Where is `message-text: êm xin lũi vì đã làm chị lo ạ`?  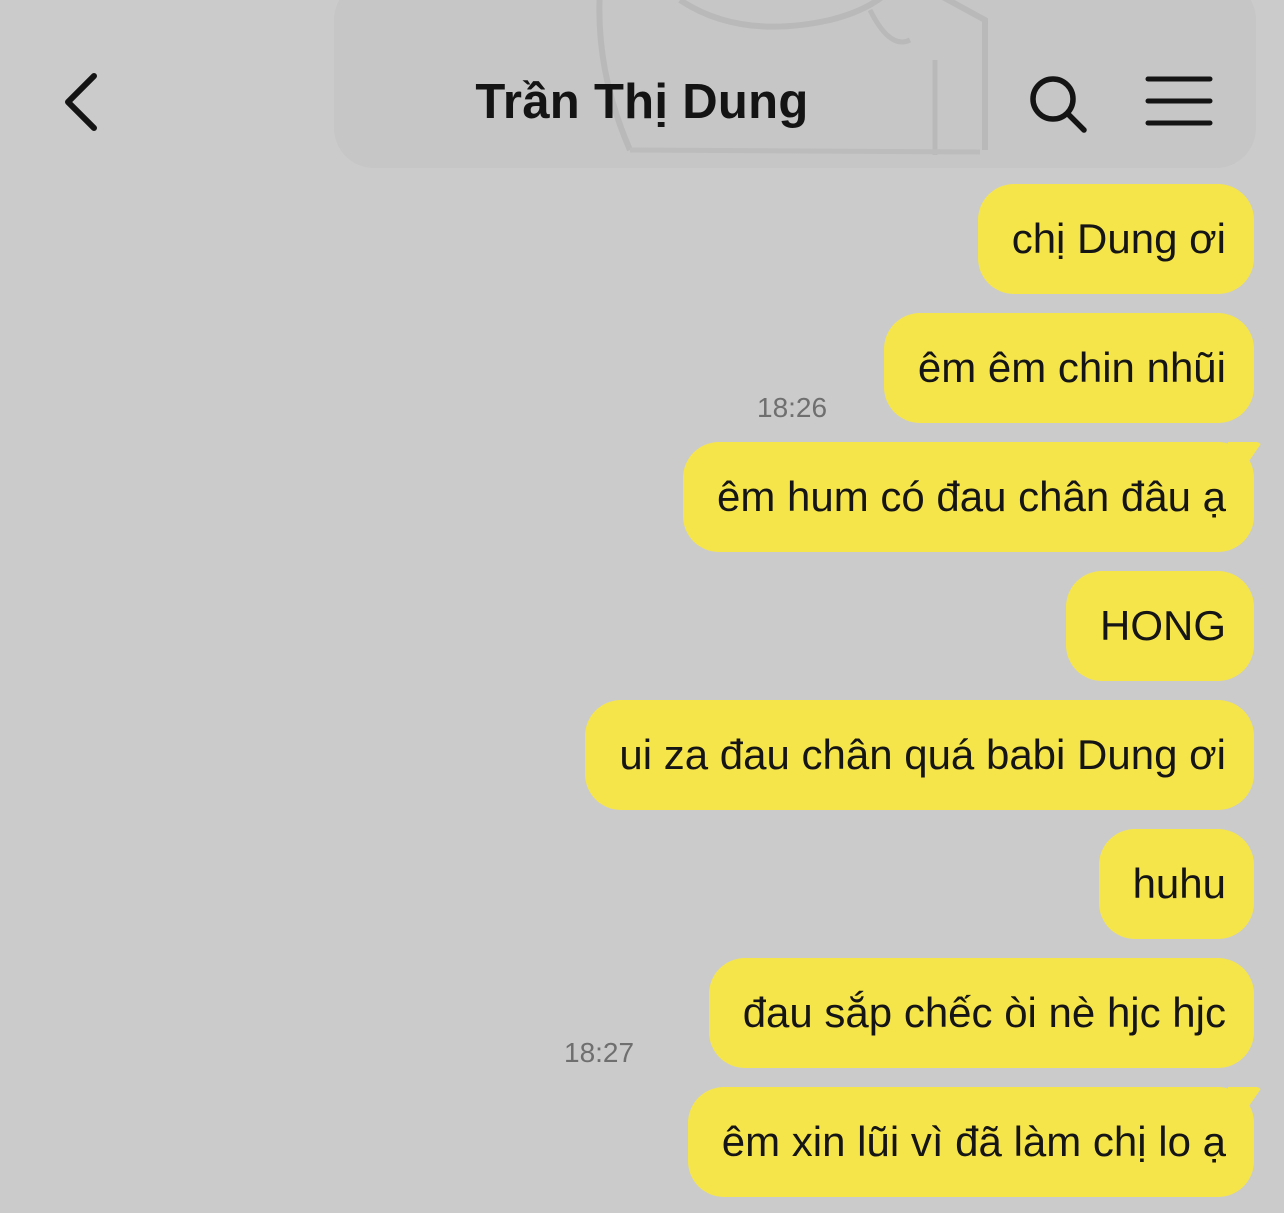
message-text: êm xin lũi vì đã làm chị lo ạ is located at coordinates (973, 1141).